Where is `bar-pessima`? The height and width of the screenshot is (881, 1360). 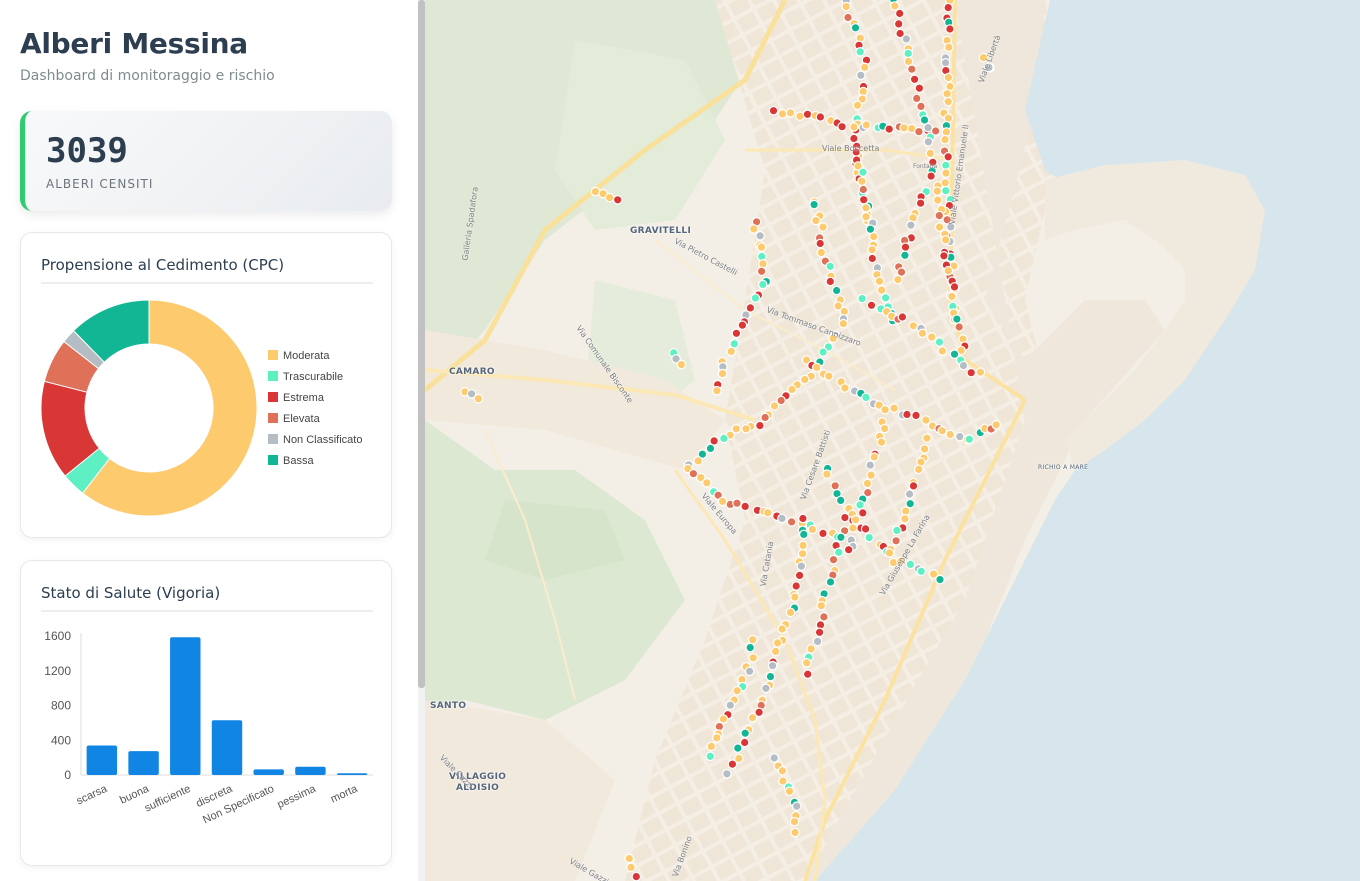 bar-pessima is located at coordinates (310, 770).